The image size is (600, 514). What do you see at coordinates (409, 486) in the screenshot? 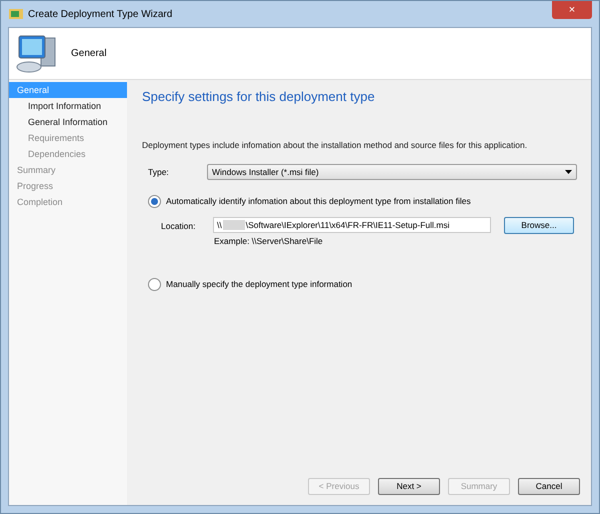
I see `wizard-button: Next >` at bounding box center [409, 486].